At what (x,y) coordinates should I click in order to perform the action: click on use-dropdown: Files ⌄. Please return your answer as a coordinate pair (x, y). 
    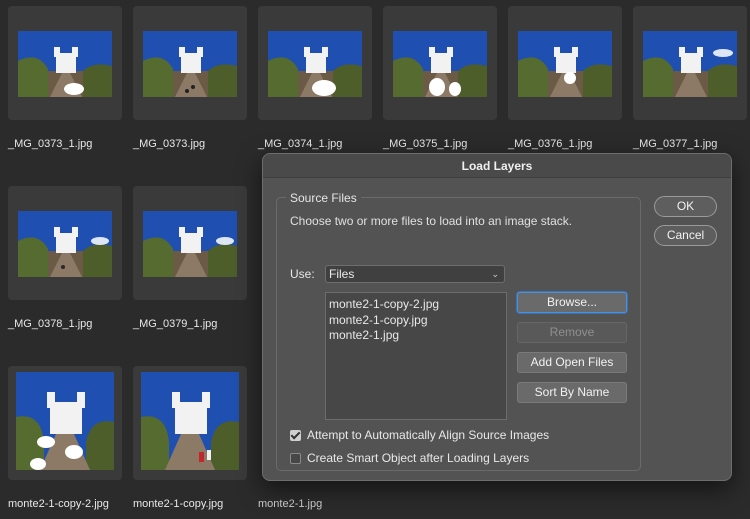
    Looking at the image, I should click on (415, 274).